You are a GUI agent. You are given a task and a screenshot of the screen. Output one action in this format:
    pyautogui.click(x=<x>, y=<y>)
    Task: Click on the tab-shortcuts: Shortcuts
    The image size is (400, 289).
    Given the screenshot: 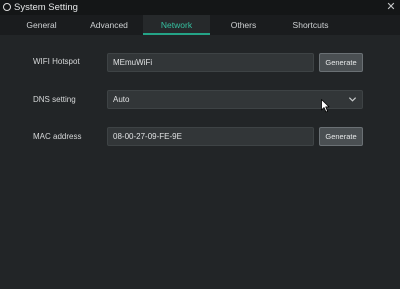 What is the action you would take?
    pyautogui.click(x=310, y=25)
    